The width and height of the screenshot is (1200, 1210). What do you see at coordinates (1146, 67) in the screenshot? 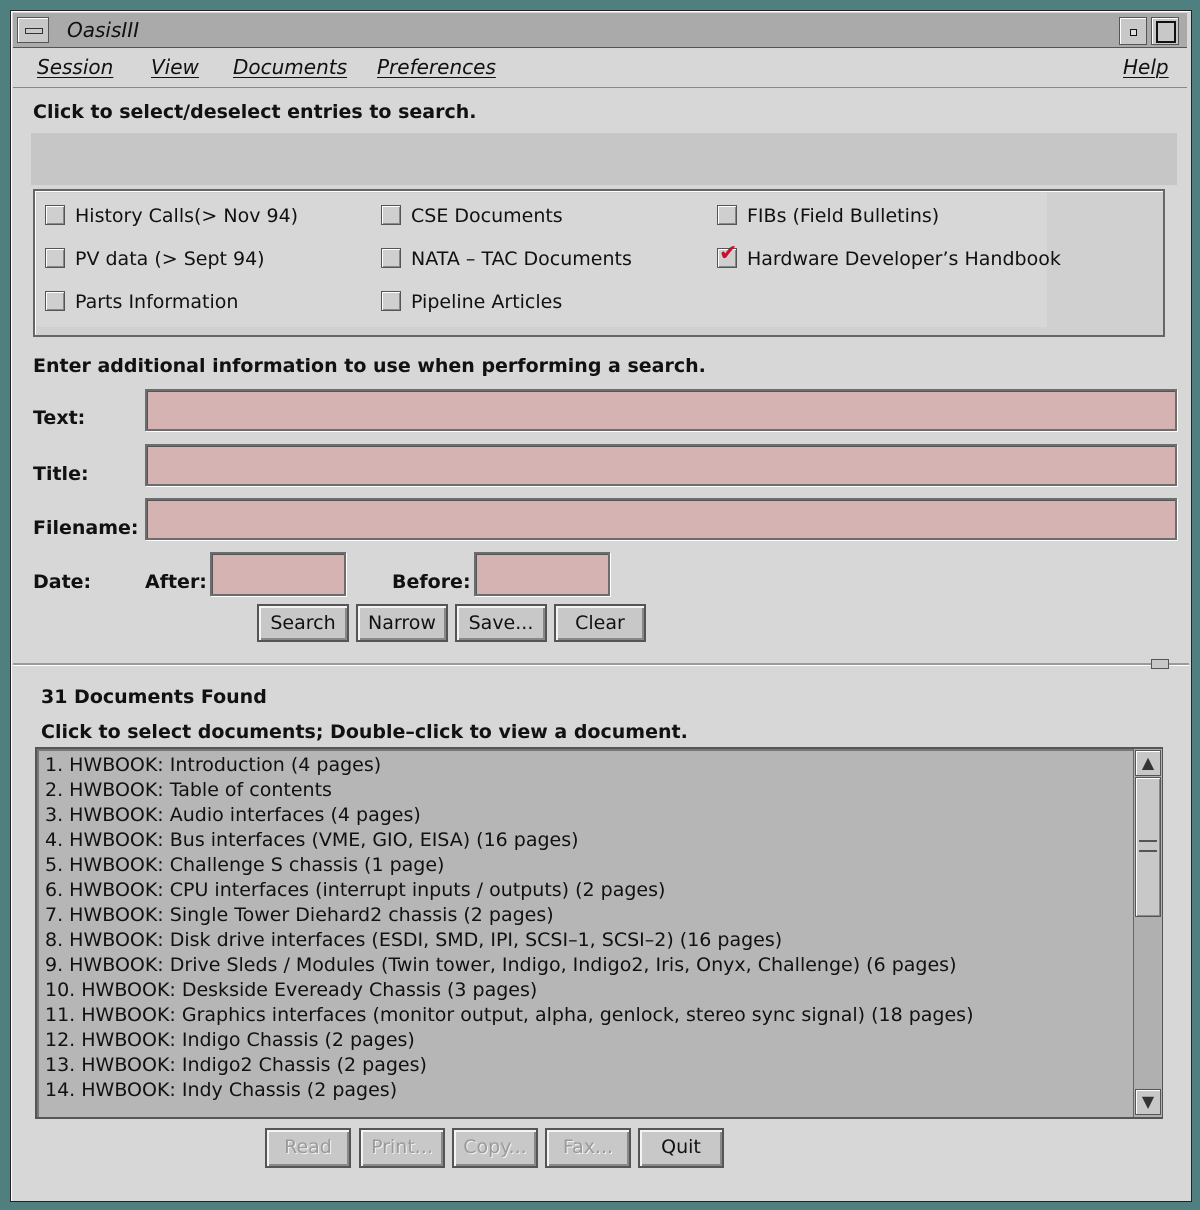
I see `menu-help: Help` at bounding box center [1146, 67].